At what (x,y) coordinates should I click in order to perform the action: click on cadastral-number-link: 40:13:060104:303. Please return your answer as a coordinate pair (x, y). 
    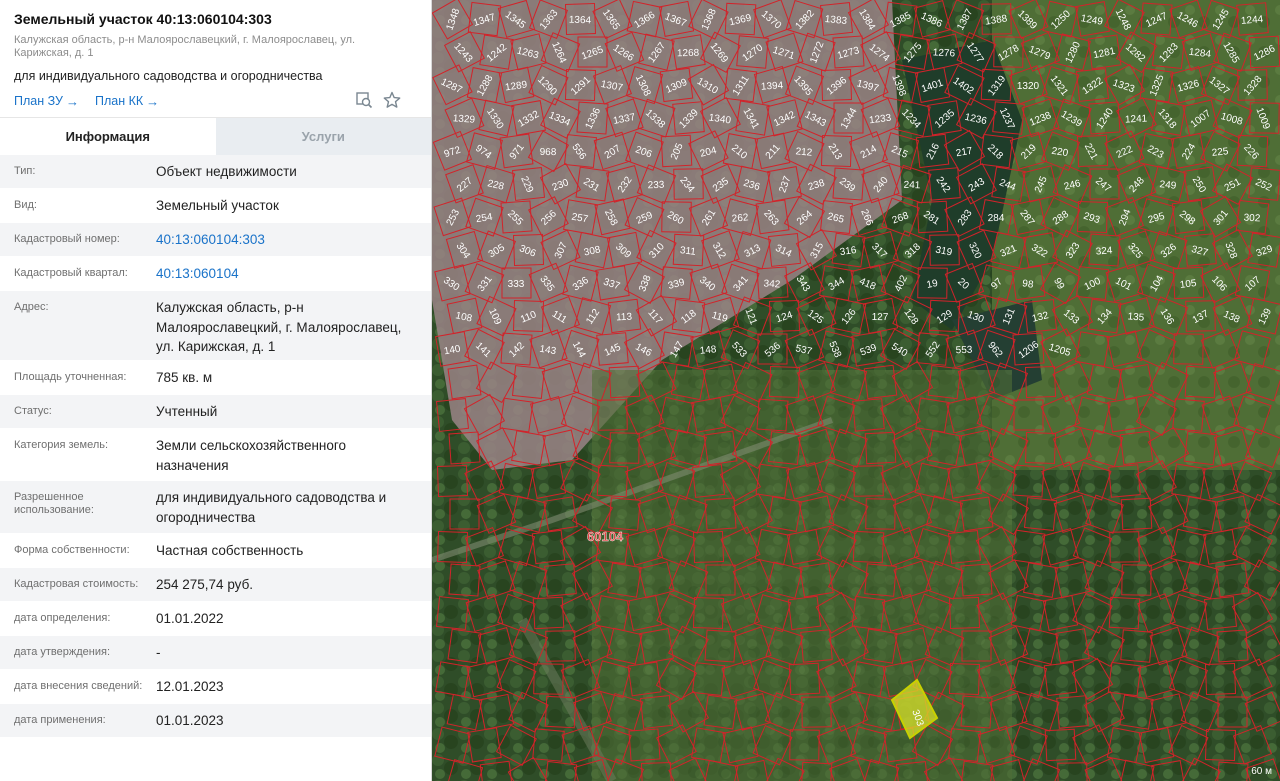
    Looking at the image, I should click on (286, 239).